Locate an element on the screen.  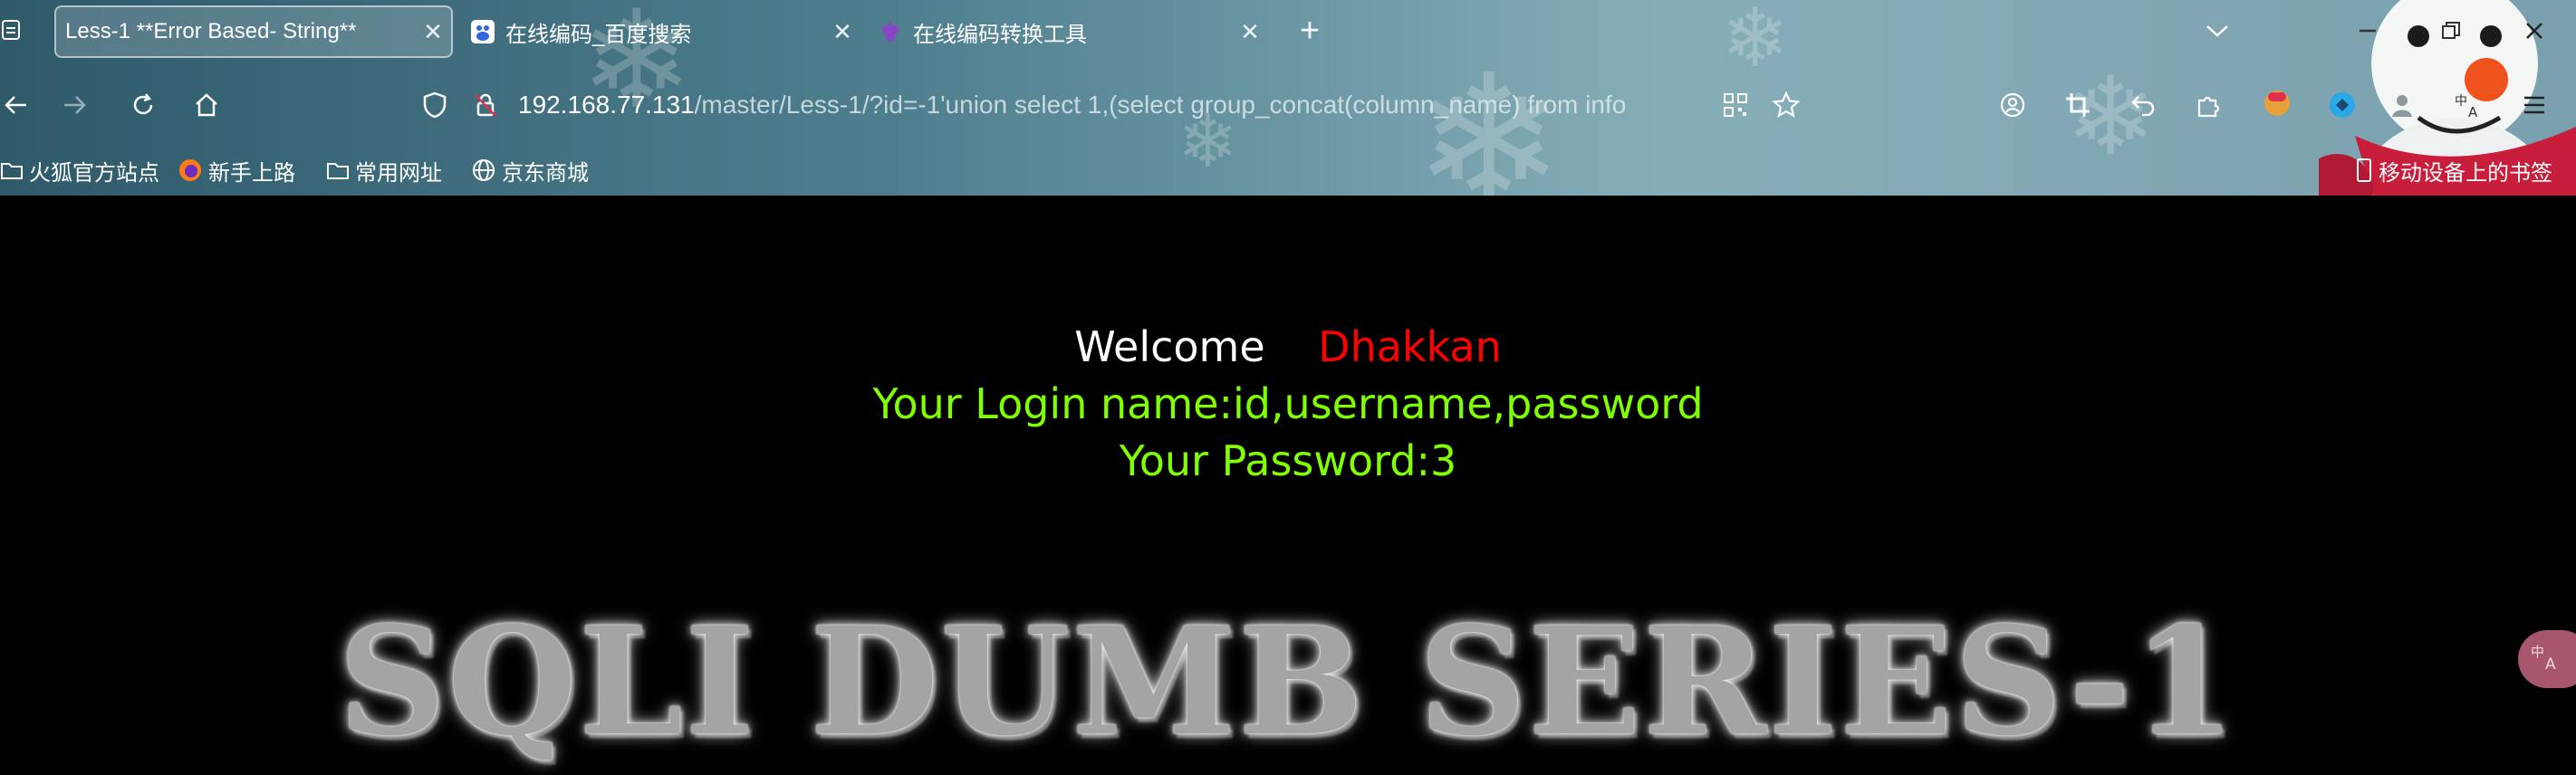
account-icon is located at coordinates (2012, 105).